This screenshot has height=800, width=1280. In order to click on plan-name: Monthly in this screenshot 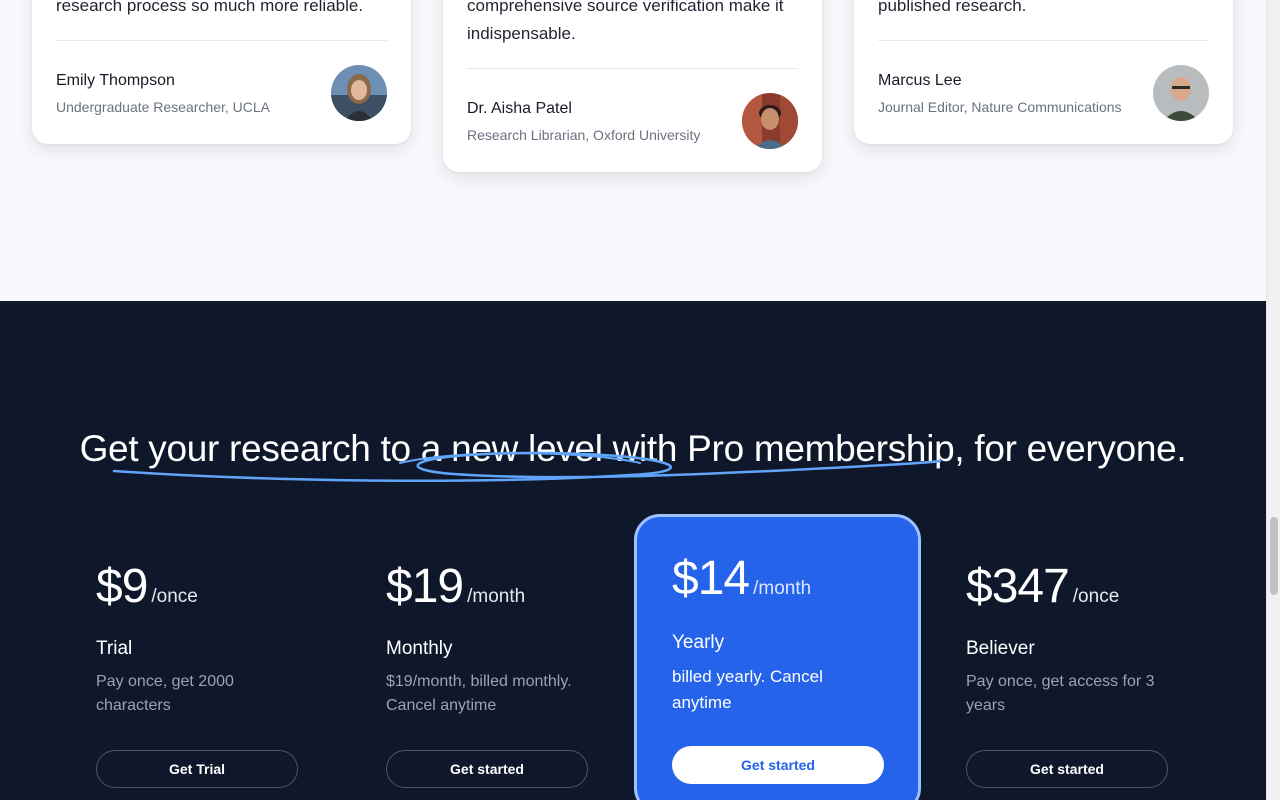, I will do `click(419, 648)`.